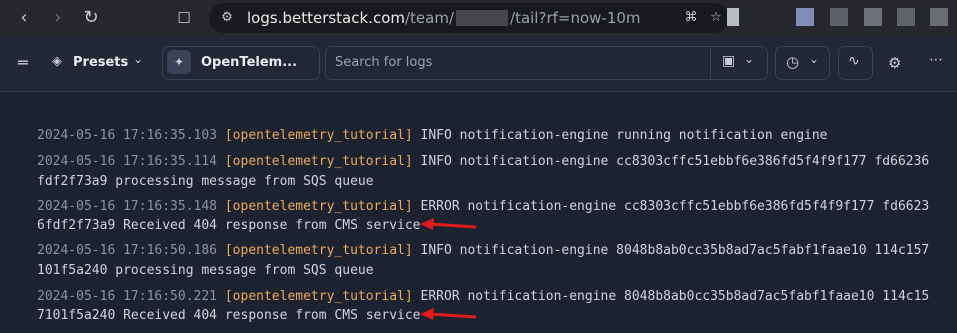  What do you see at coordinates (793, 62) in the screenshot?
I see `clock-icon: ◷` at bounding box center [793, 62].